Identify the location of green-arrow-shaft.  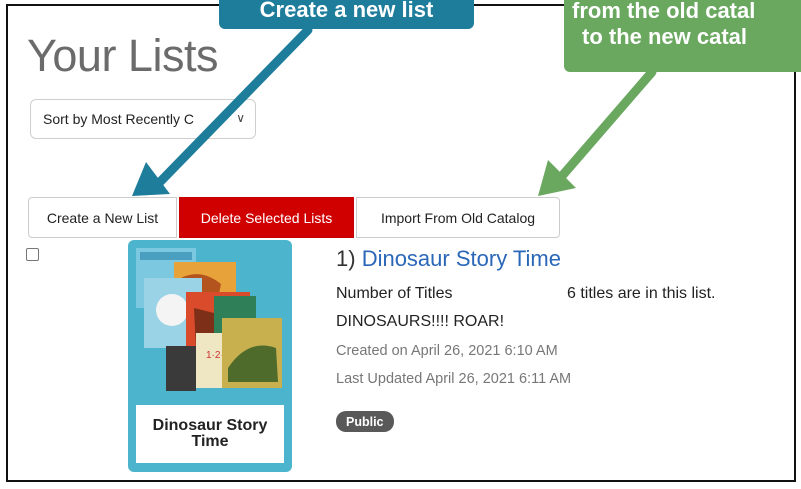
(607, 124).